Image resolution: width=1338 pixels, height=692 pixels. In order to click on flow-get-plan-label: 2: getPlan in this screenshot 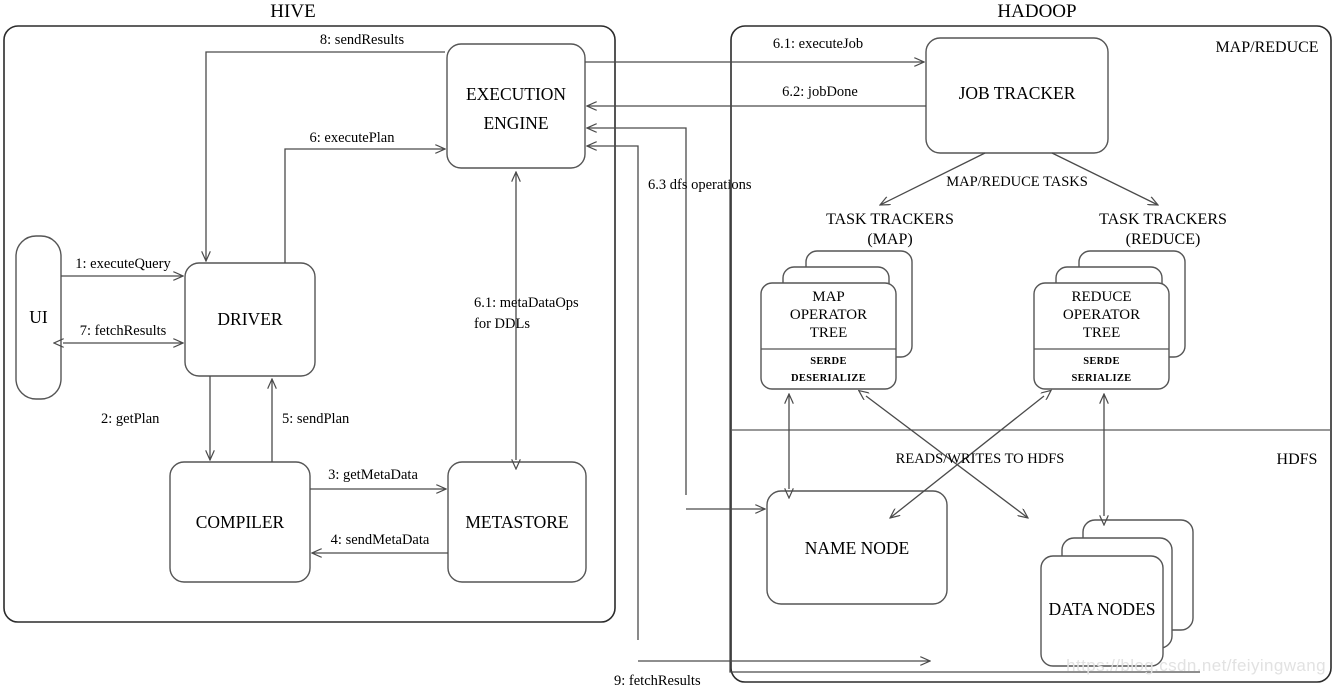, I will do `click(130, 419)`.